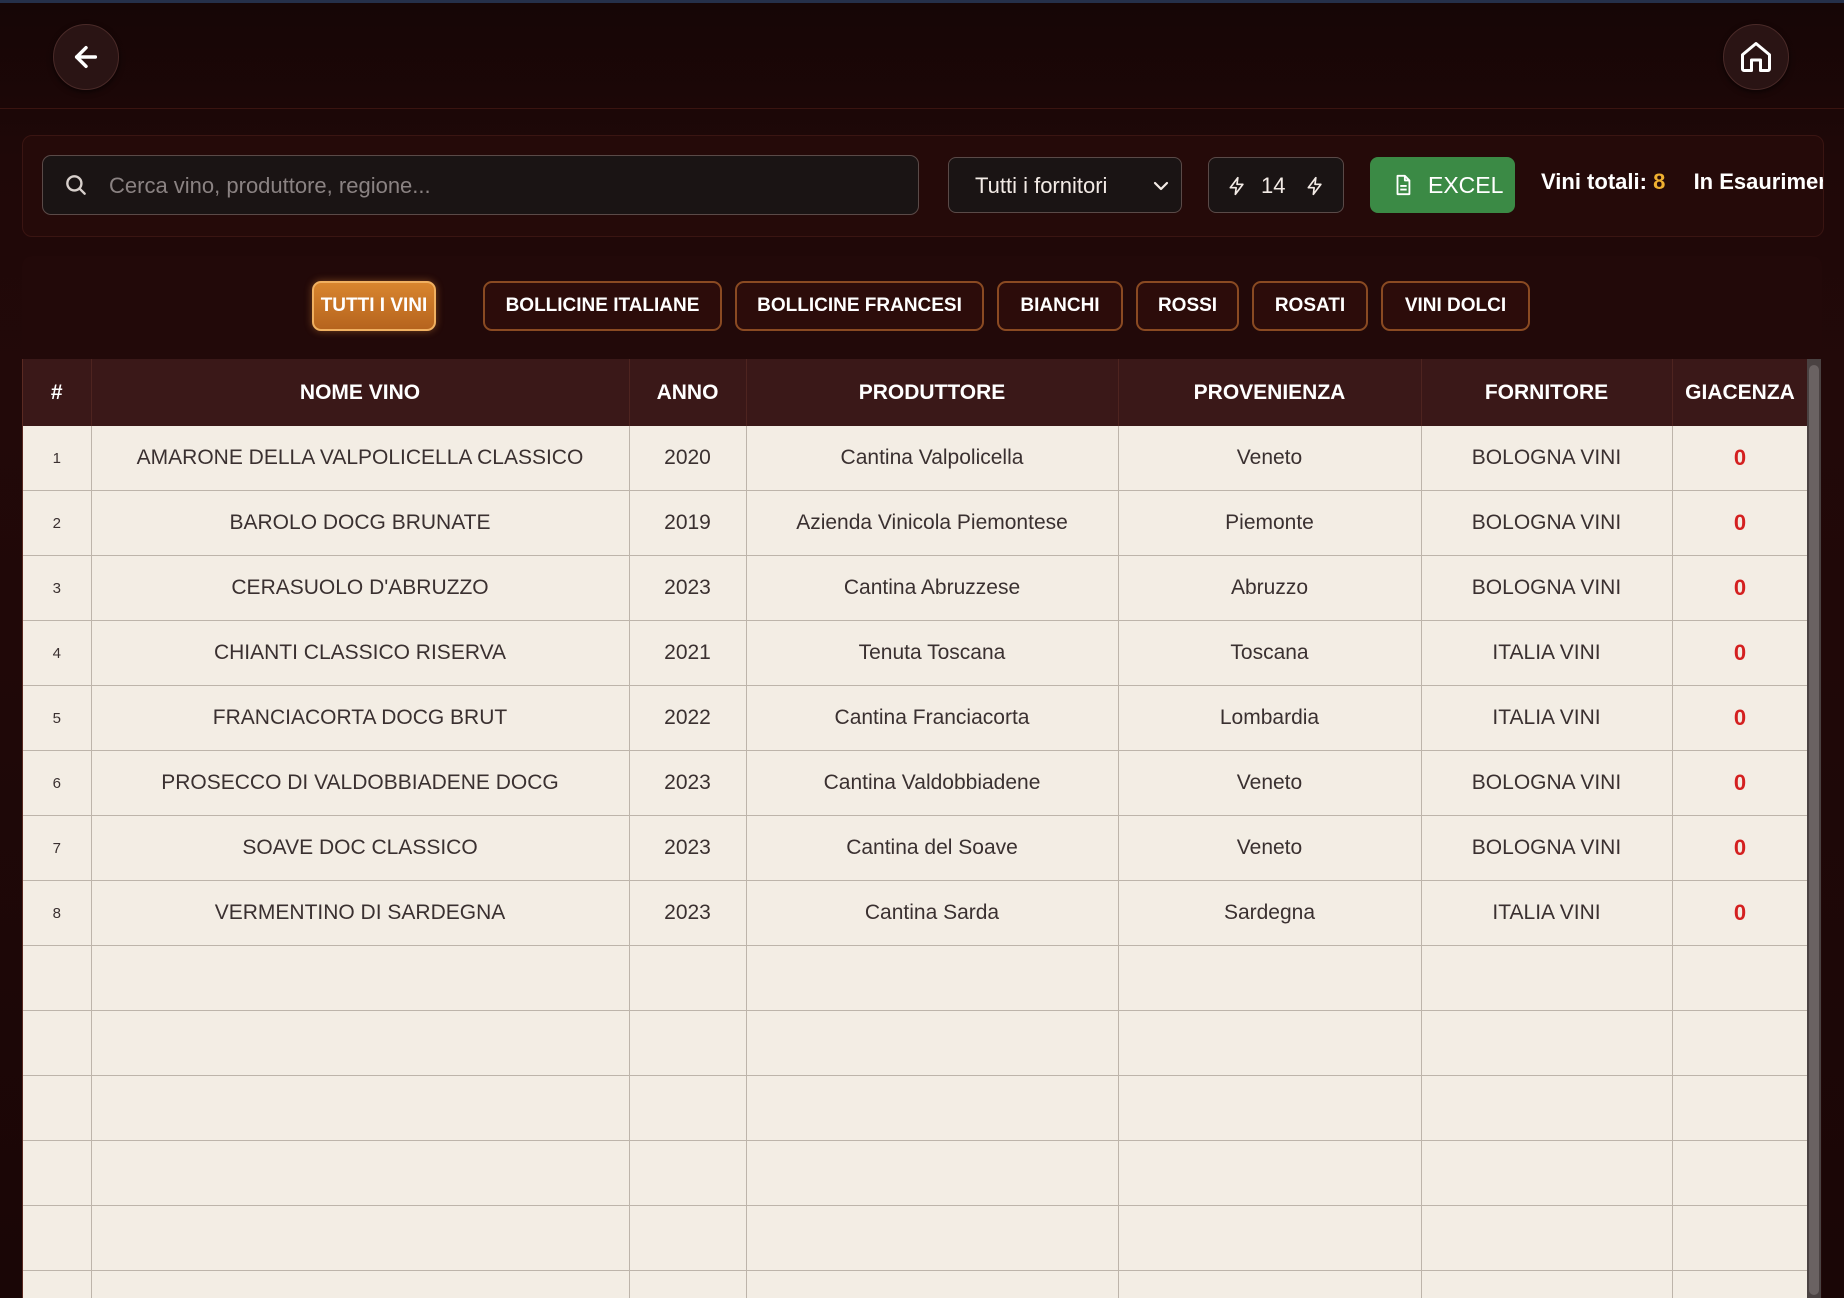  What do you see at coordinates (360, 458) in the screenshot?
I see `cell-nome-vino: AMARONE DELLA VALPOLICELLA CLASSICO` at bounding box center [360, 458].